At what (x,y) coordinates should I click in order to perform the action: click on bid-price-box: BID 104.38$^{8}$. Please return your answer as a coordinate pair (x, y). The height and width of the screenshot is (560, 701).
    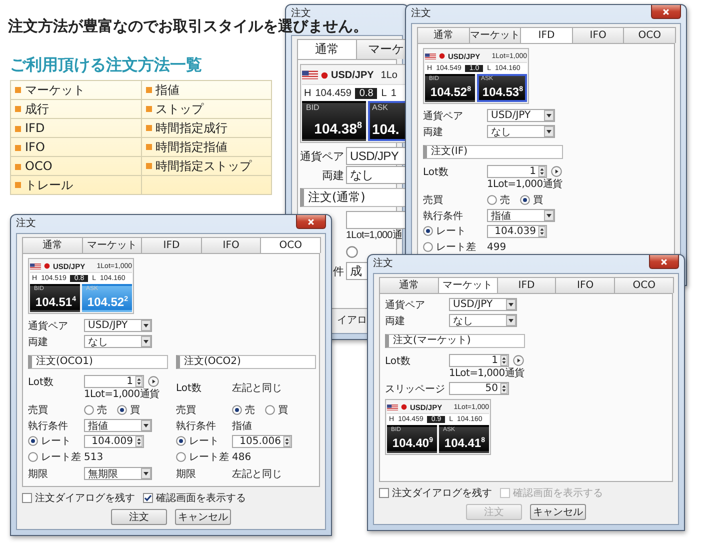
    Looking at the image, I should click on (334, 121).